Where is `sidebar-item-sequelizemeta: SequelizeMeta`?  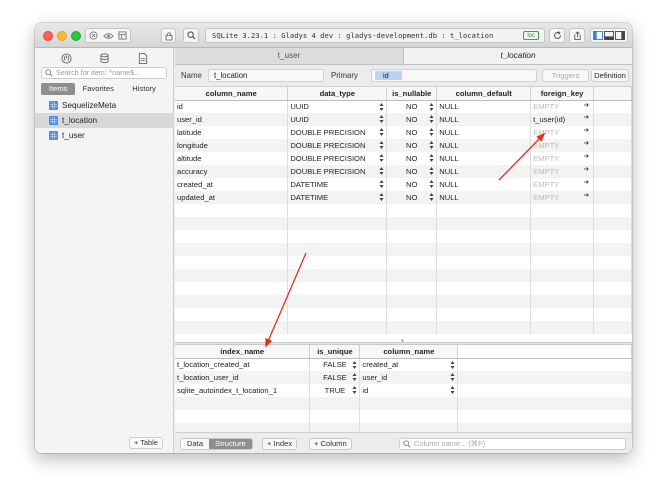
sidebar-item-sequelizemeta: SequelizeMeta is located at coordinates (104, 105).